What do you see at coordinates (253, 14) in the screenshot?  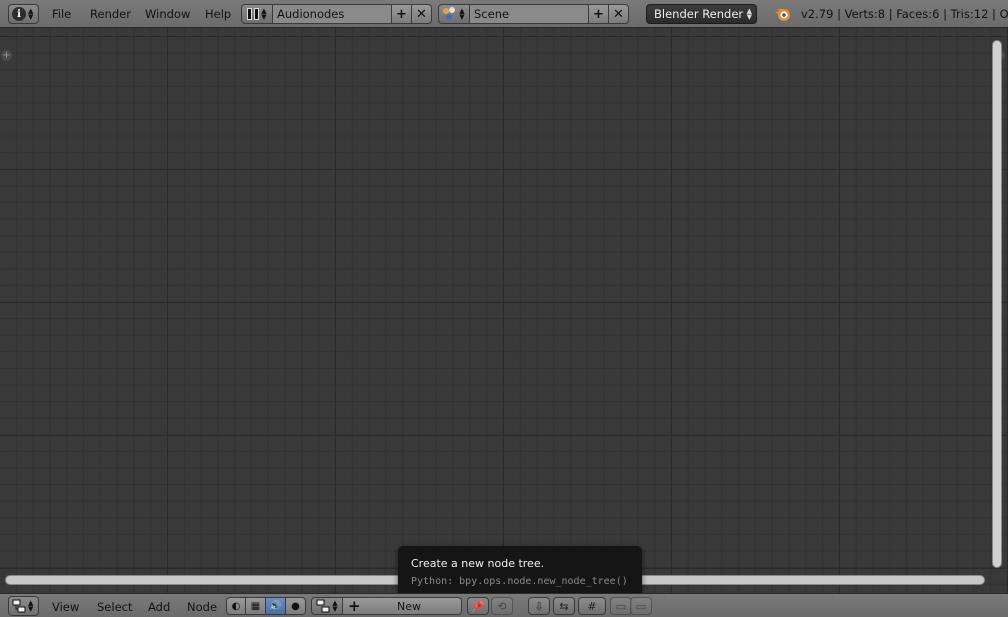 I see `screen-layout-icon` at bounding box center [253, 14].